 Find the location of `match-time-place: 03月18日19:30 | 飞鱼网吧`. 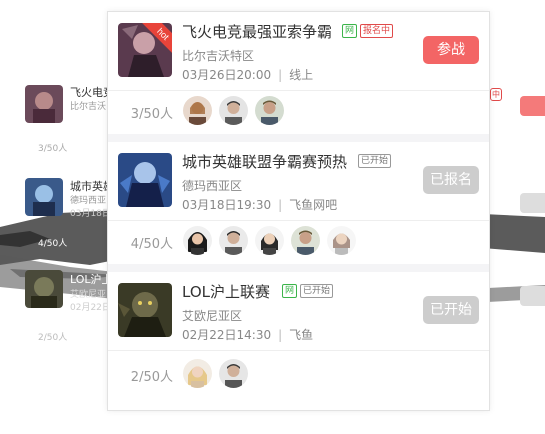

match-time-place: 03月18日19:30 | 飞鱼网吧 is located at coordinates (259, 204).